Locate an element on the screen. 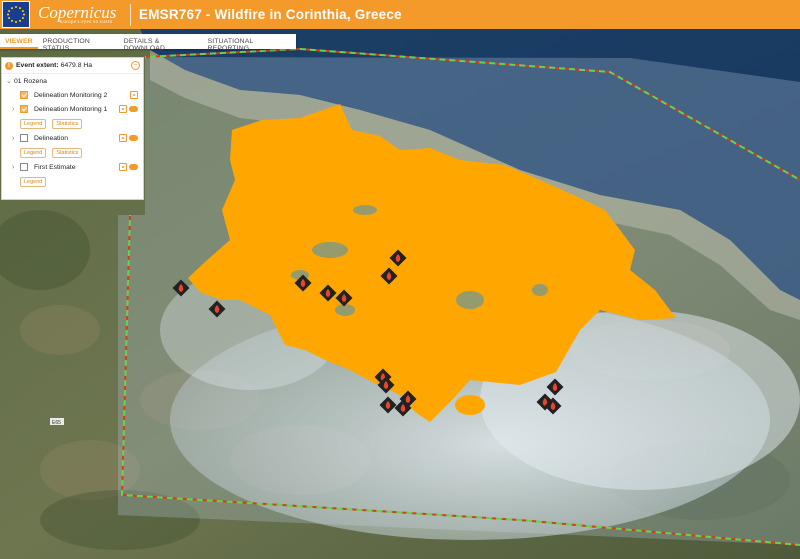 This screenshot has height=559, width=800. layer-delineation-monitoring-2: Delineation Monitoring 2 is located at coordinates (72, 95).